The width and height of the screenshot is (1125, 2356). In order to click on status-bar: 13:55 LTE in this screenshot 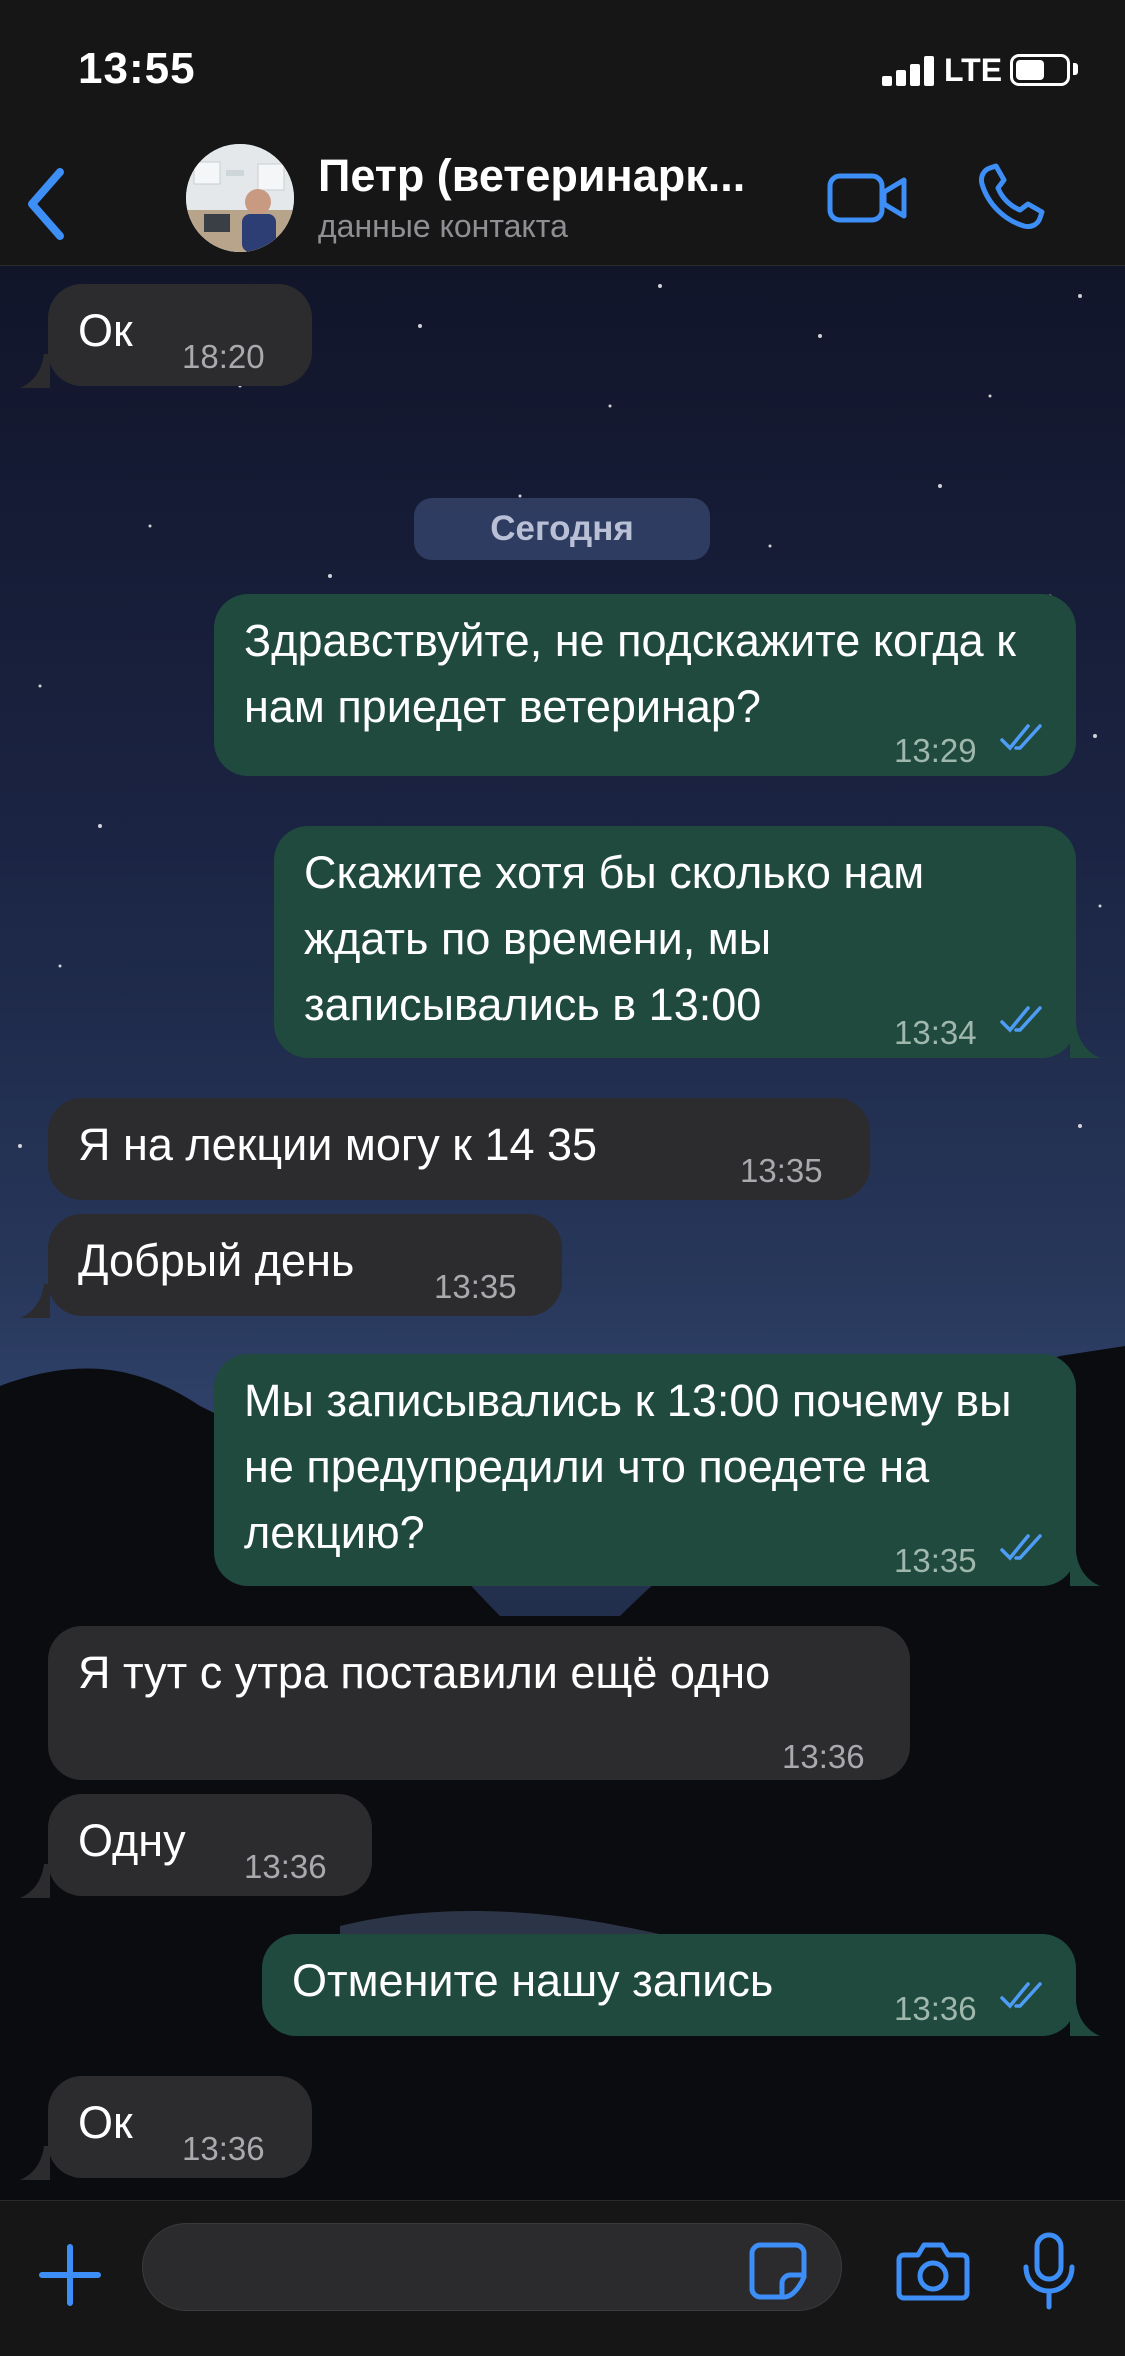, I will do `click(562, 70)`.